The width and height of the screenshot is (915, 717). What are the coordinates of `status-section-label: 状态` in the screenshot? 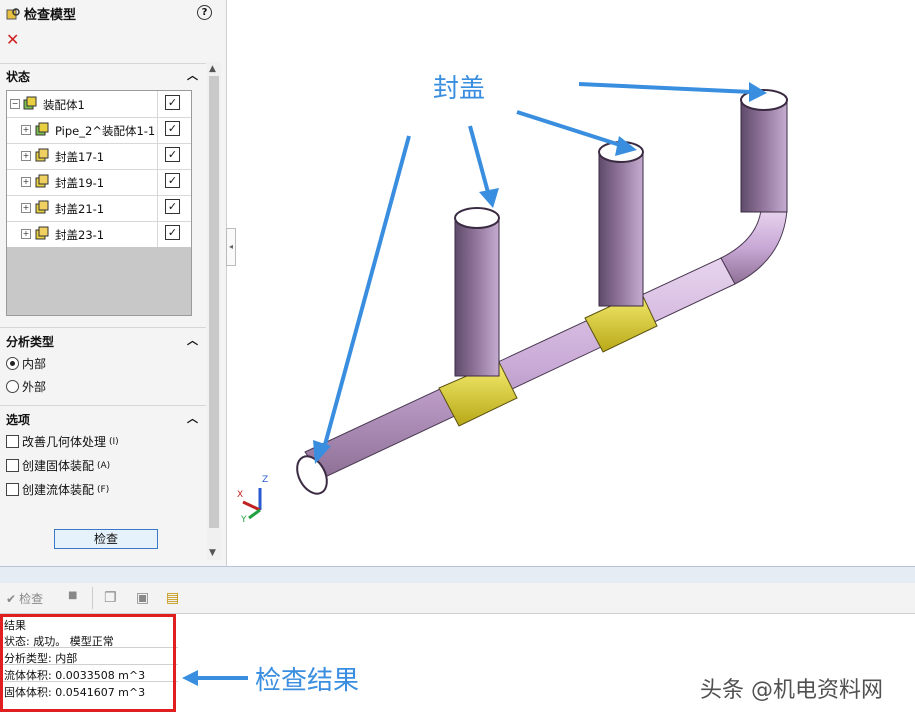 It's located at (18, 77).